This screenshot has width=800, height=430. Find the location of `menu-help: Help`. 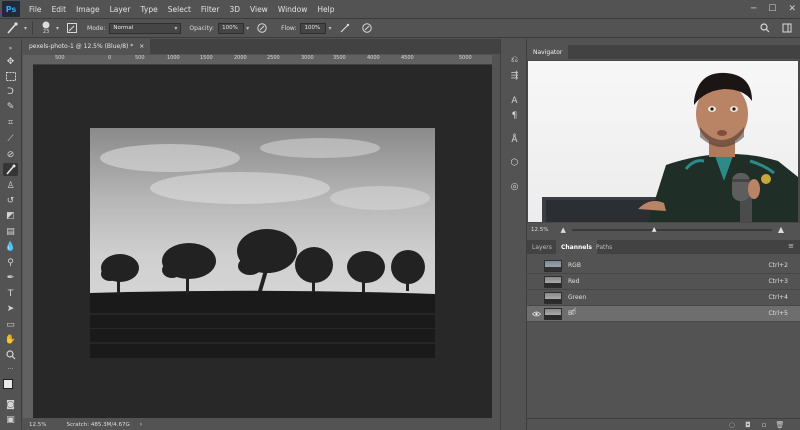

menu-help: Help is located at coordinates (325, 9).